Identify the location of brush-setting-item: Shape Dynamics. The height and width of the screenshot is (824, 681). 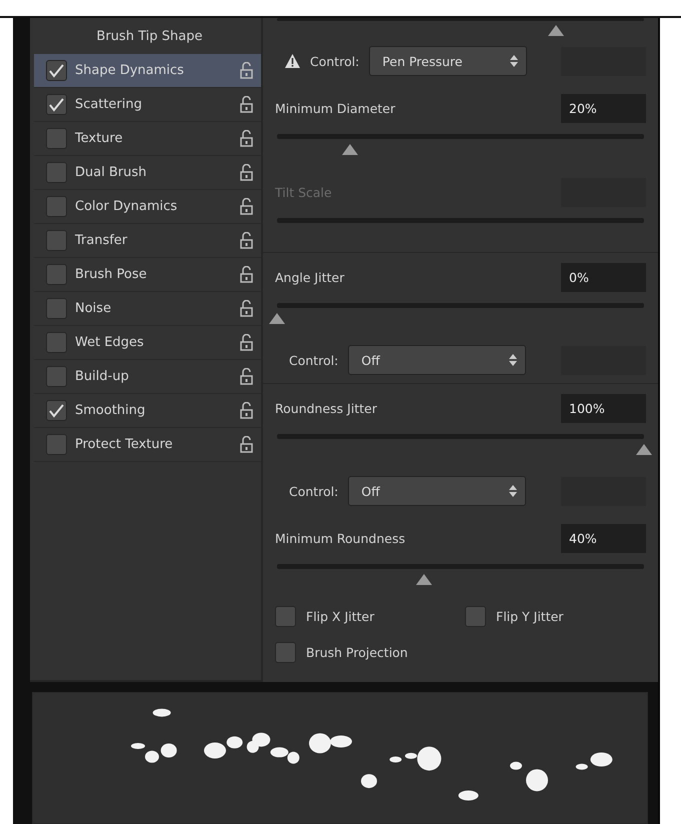
(147, 71).